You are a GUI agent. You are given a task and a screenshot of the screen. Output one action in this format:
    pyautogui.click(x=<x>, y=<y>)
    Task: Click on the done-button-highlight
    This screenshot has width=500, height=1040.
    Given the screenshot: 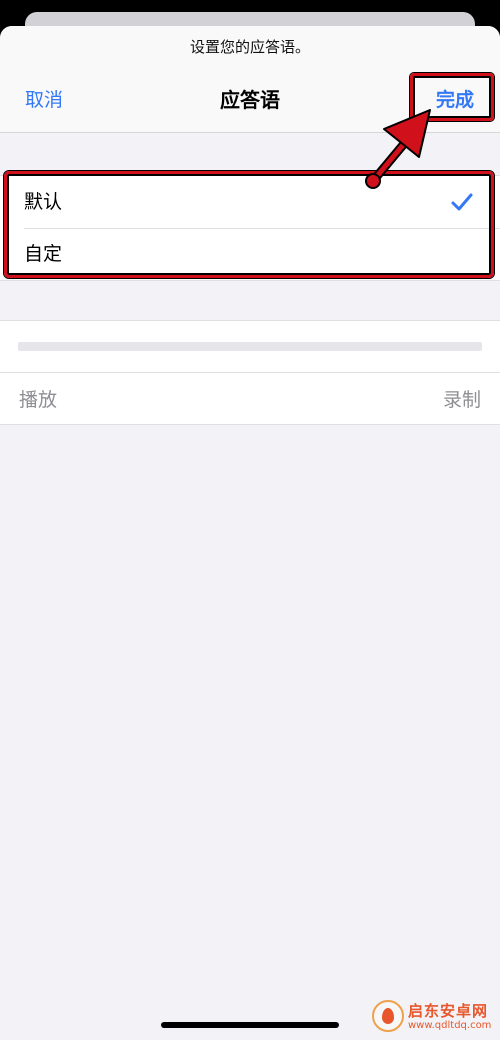 What is the action you would take?
    pyautogui.click(x=452, y=97)
    